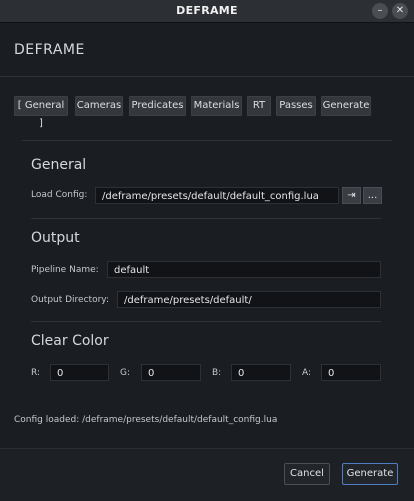 Image resolution: width=414 pixels, height=501 pixels. Describe the element at coordinates (70, 341) in the screenshot. I see `clear-color-heading: Clear Color` at that location.